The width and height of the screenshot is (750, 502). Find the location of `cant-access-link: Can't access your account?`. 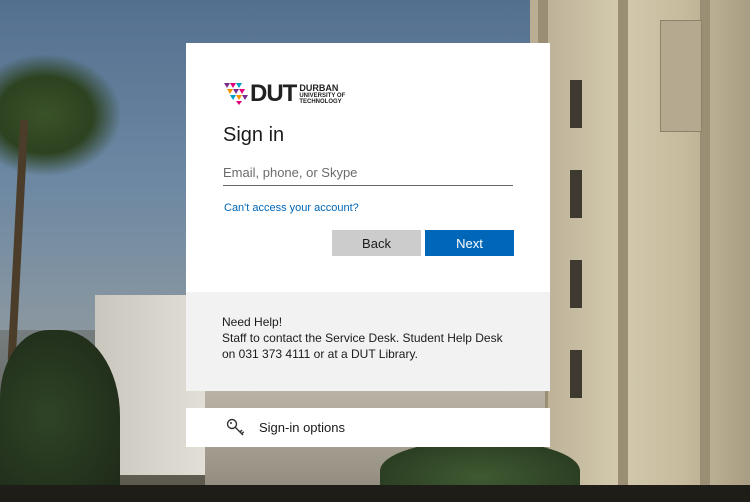

cant-access-link: Can't access your account? is located at coordinates (291, 208).